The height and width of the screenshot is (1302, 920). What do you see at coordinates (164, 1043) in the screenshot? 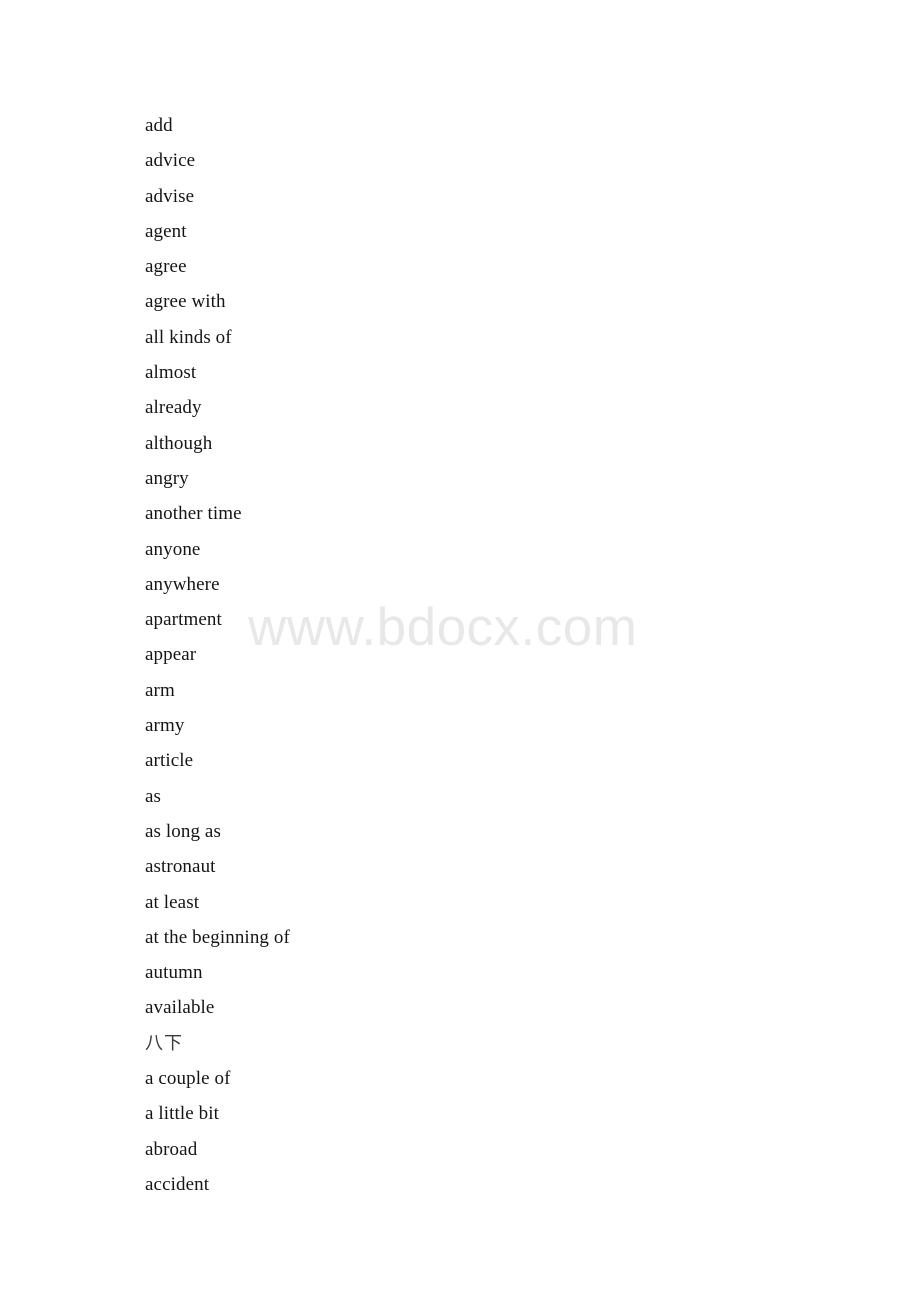
I see `word-list-item: 八下` at bounding box center [164, 1043].